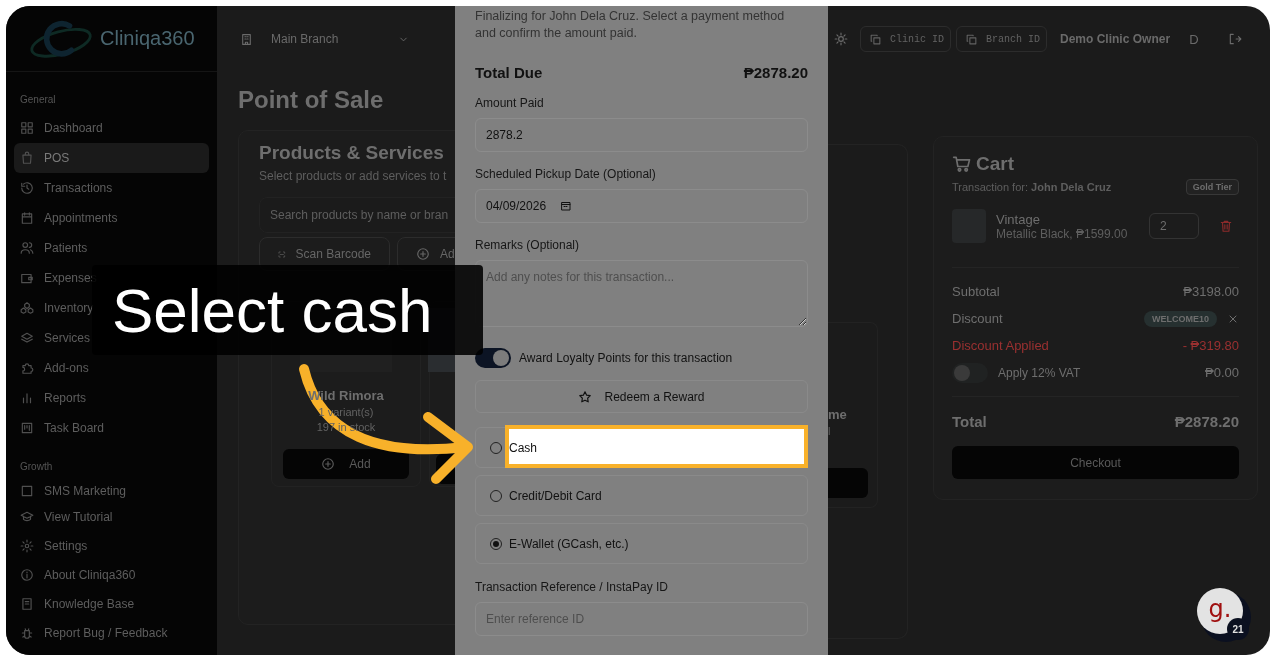 Image resolution: width=1276 pixels, height=661 pixels. Describe the element at coordinates (54, 248) in the screenshot. I see `nav-item: Patients` at that location.